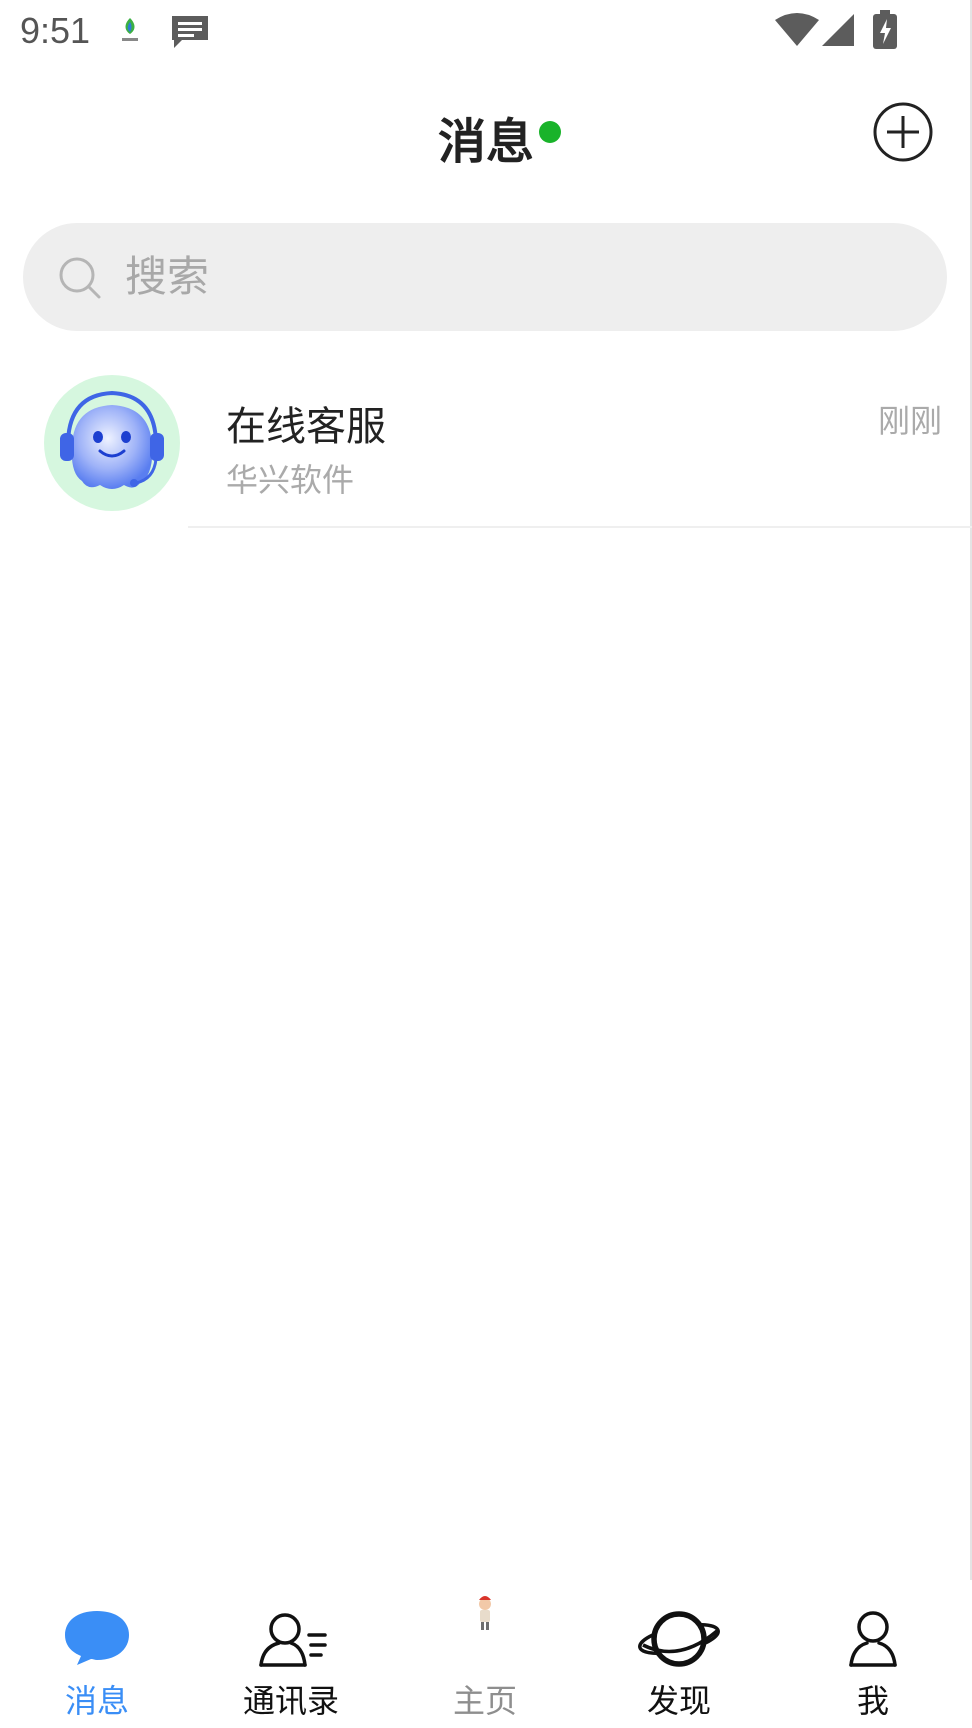 The height and width of the screenshot is (1728, 972). I want to click on conversation-preview: 华兴软件, so click(290, 480).